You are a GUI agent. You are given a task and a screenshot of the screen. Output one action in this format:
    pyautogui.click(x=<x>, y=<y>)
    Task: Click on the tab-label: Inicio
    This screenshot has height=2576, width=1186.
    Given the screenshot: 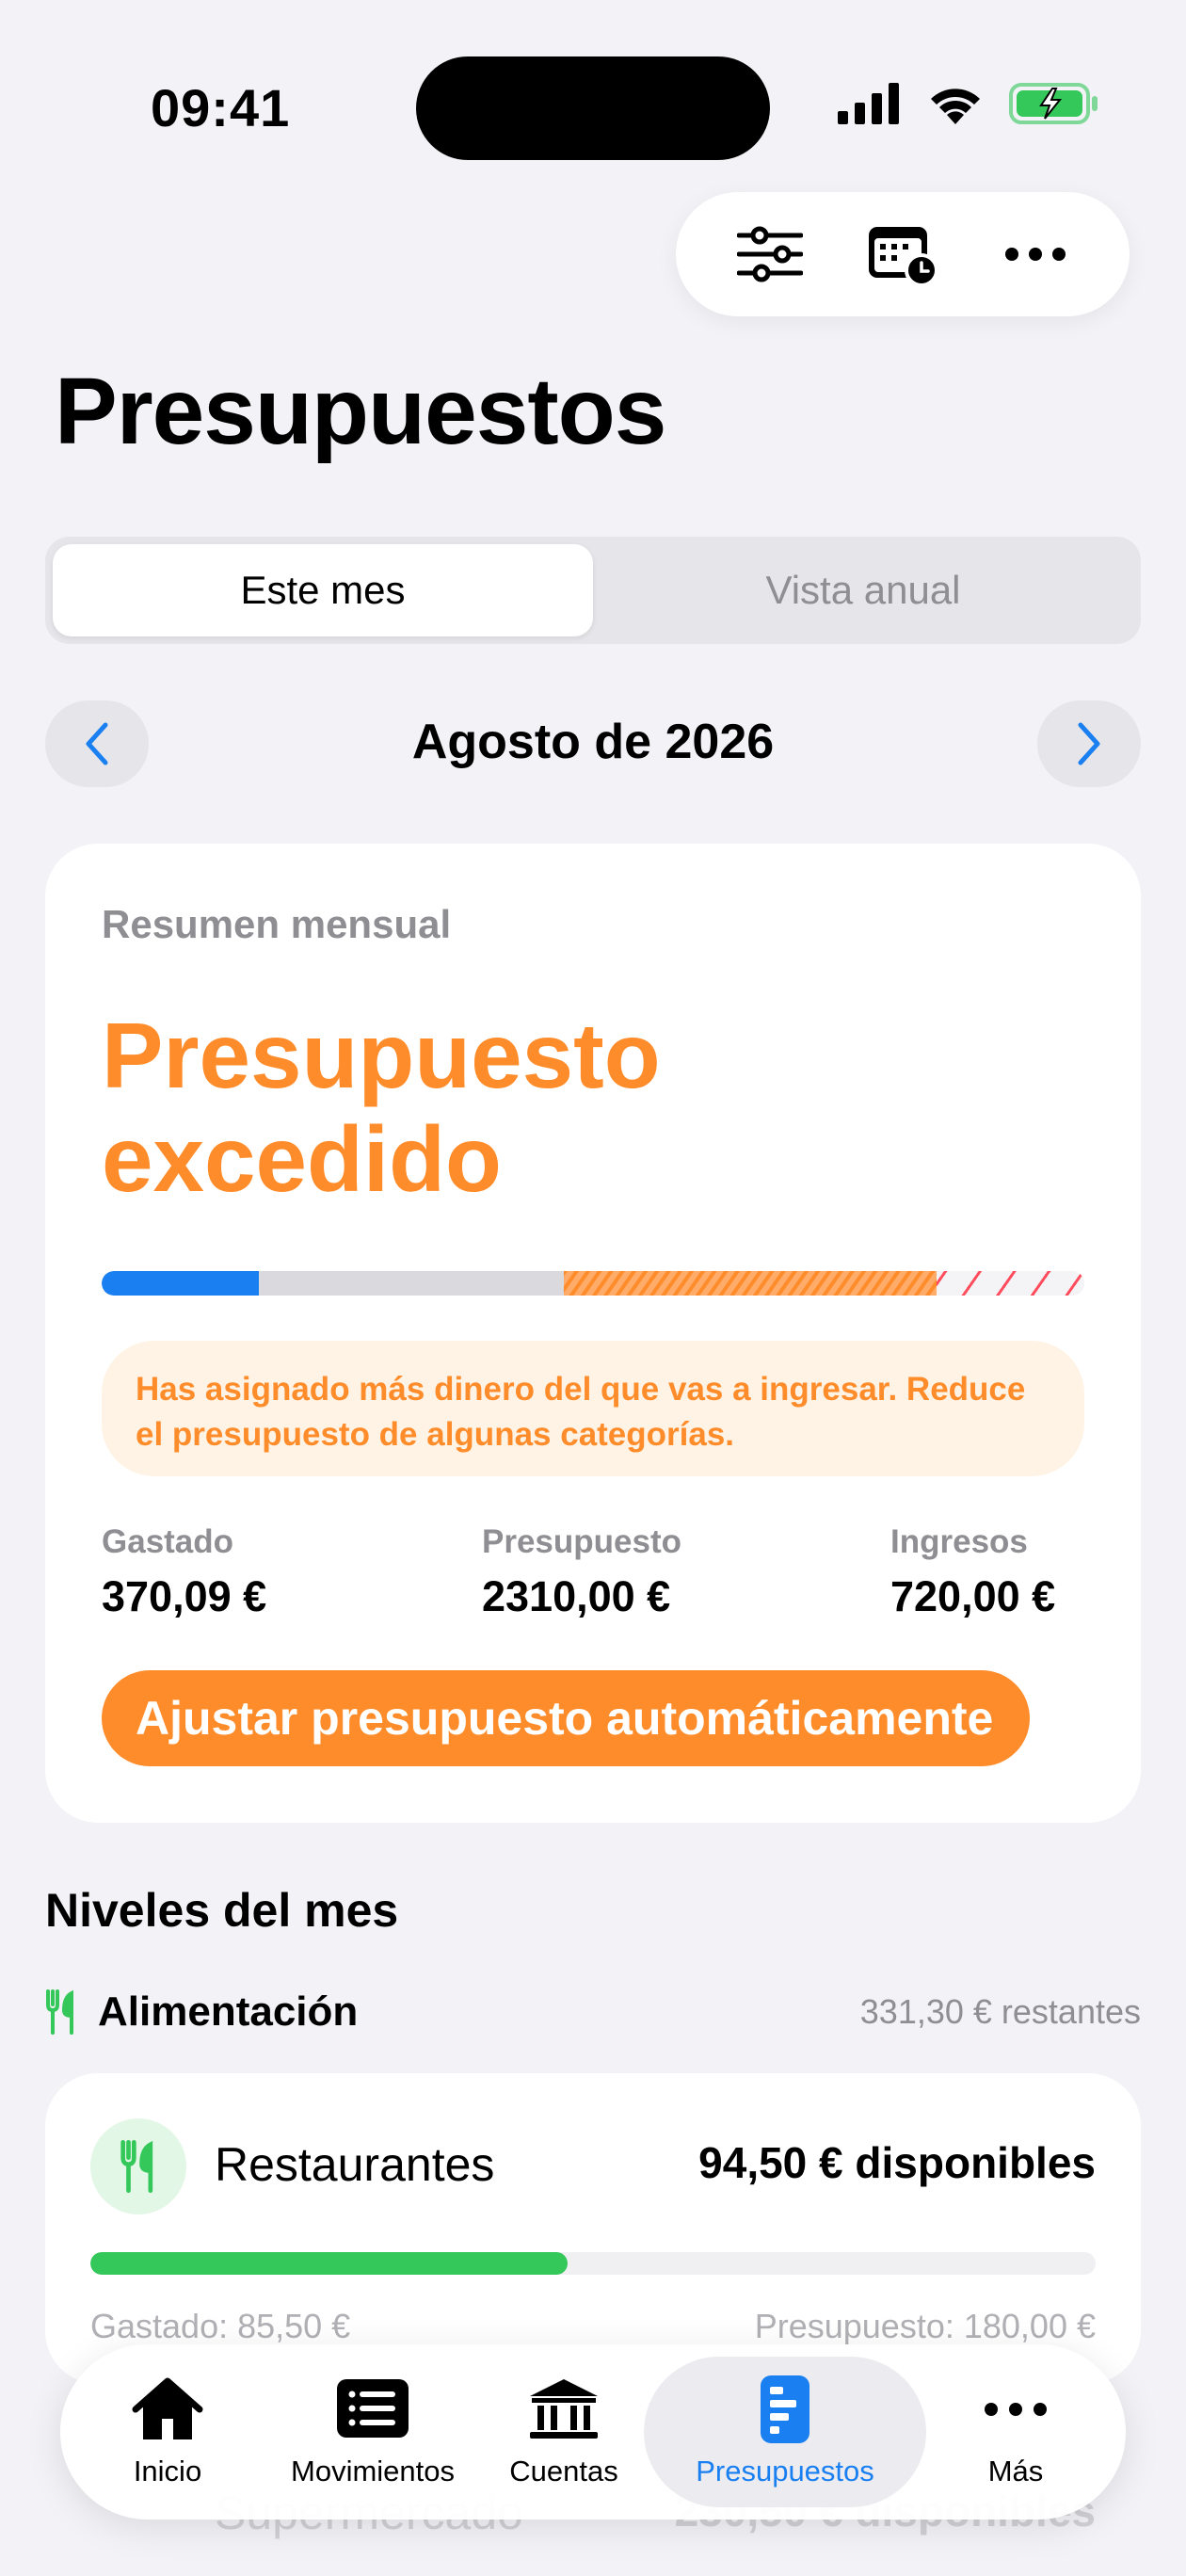 What is the action you would take?
    pyautogui.click(x=167, y=2471)
    